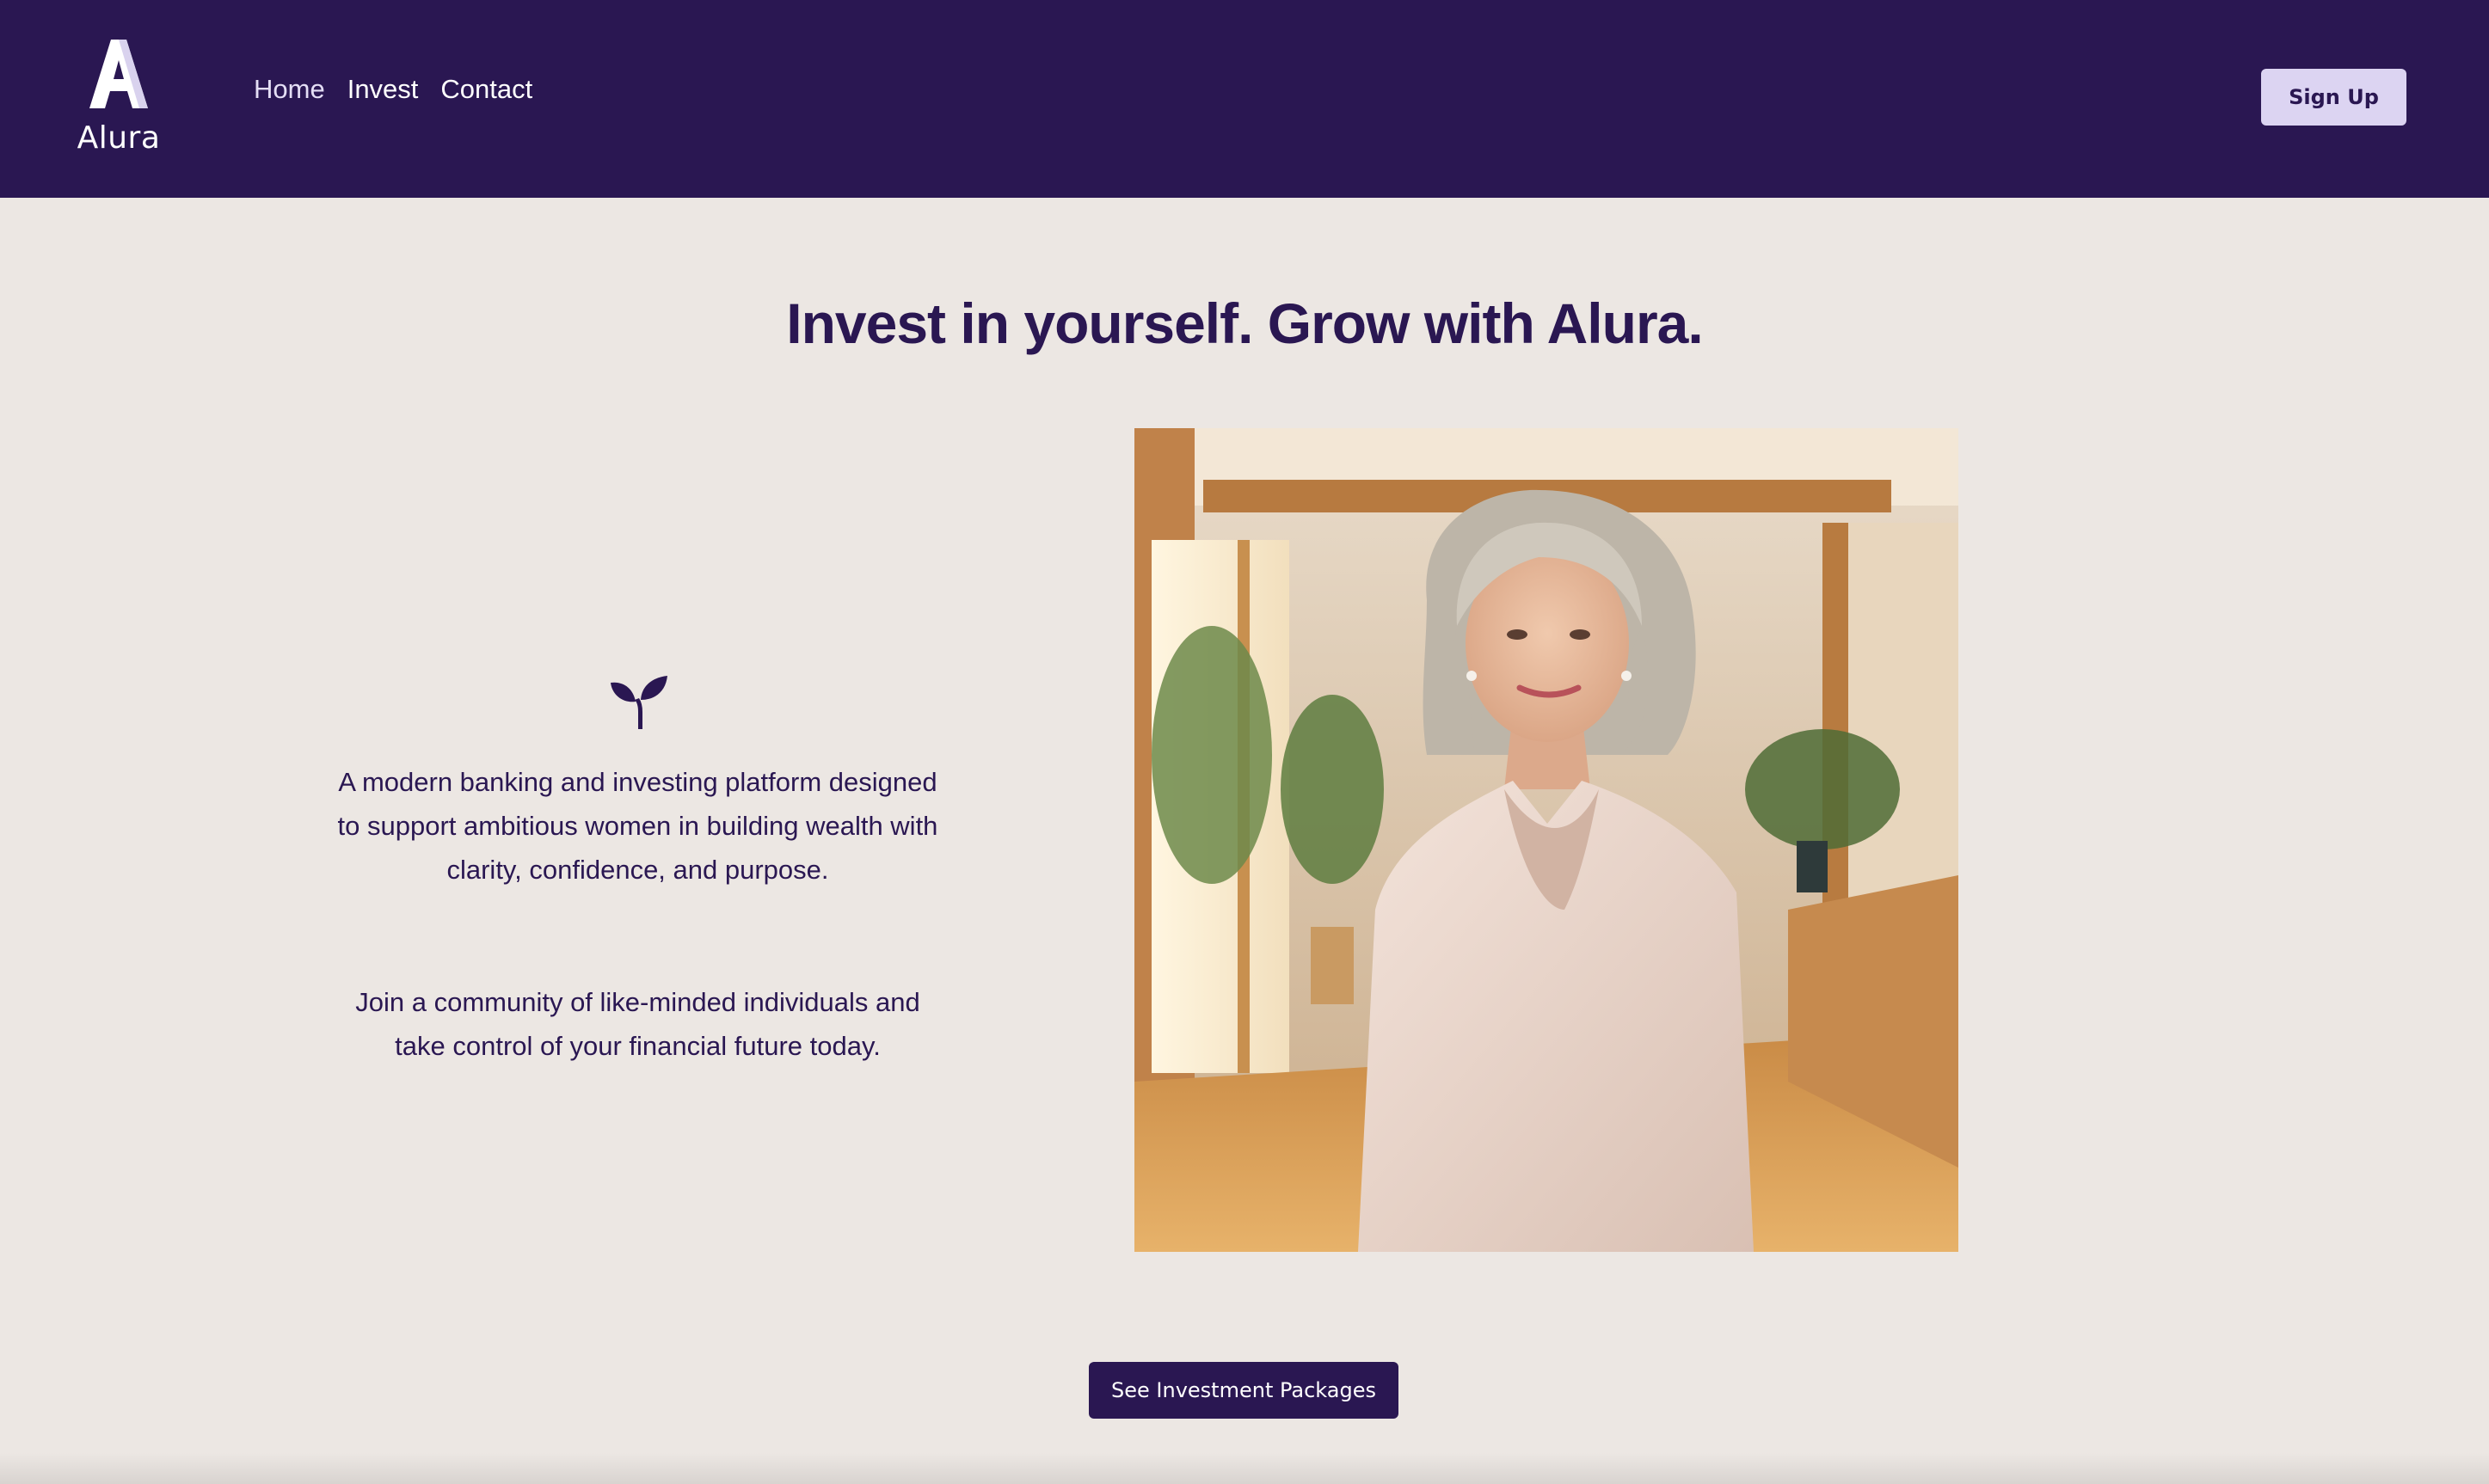 The image size is (2489, 1484). I want to click on nav-invest-link: Invest, so click(383, 89).